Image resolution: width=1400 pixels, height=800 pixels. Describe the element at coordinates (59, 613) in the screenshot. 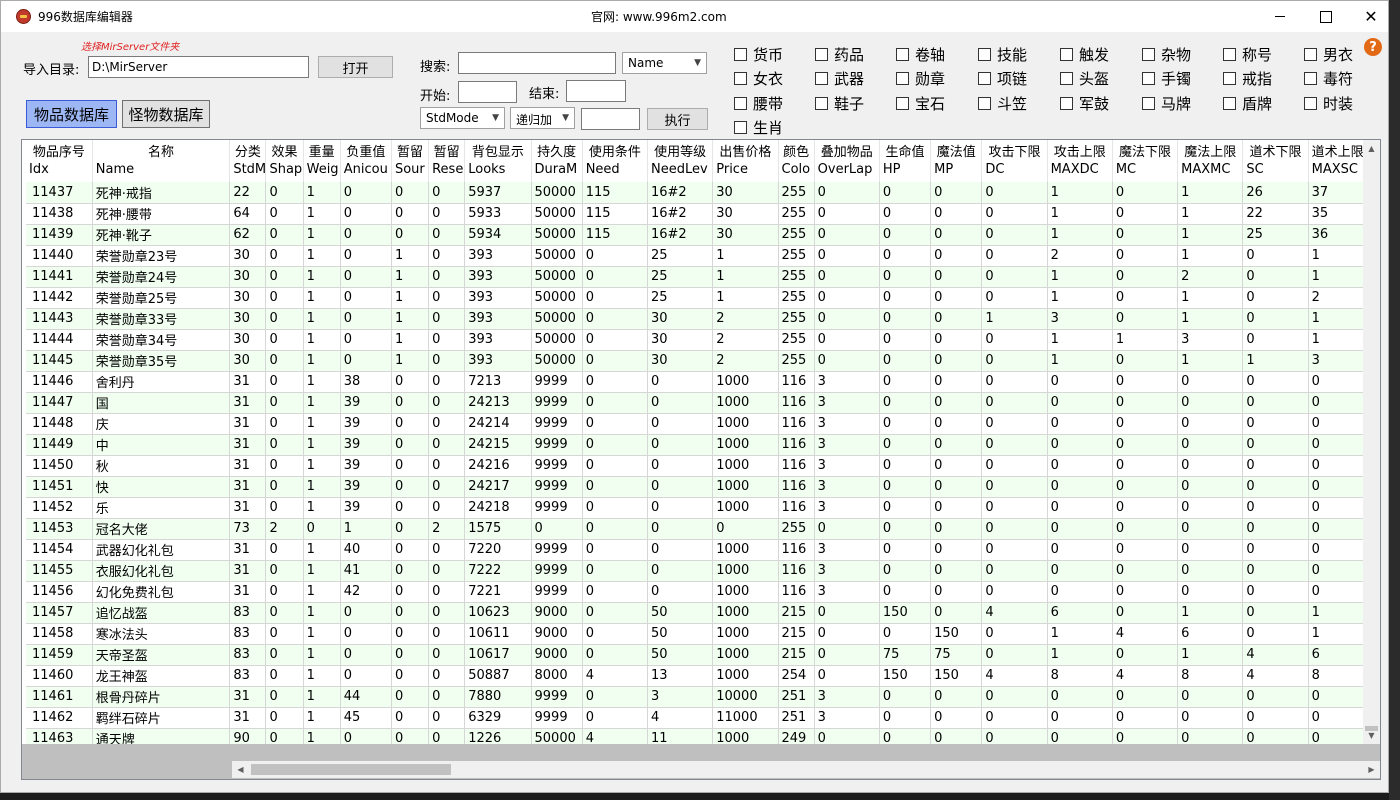

I see `table-cell: 11457` at that location.